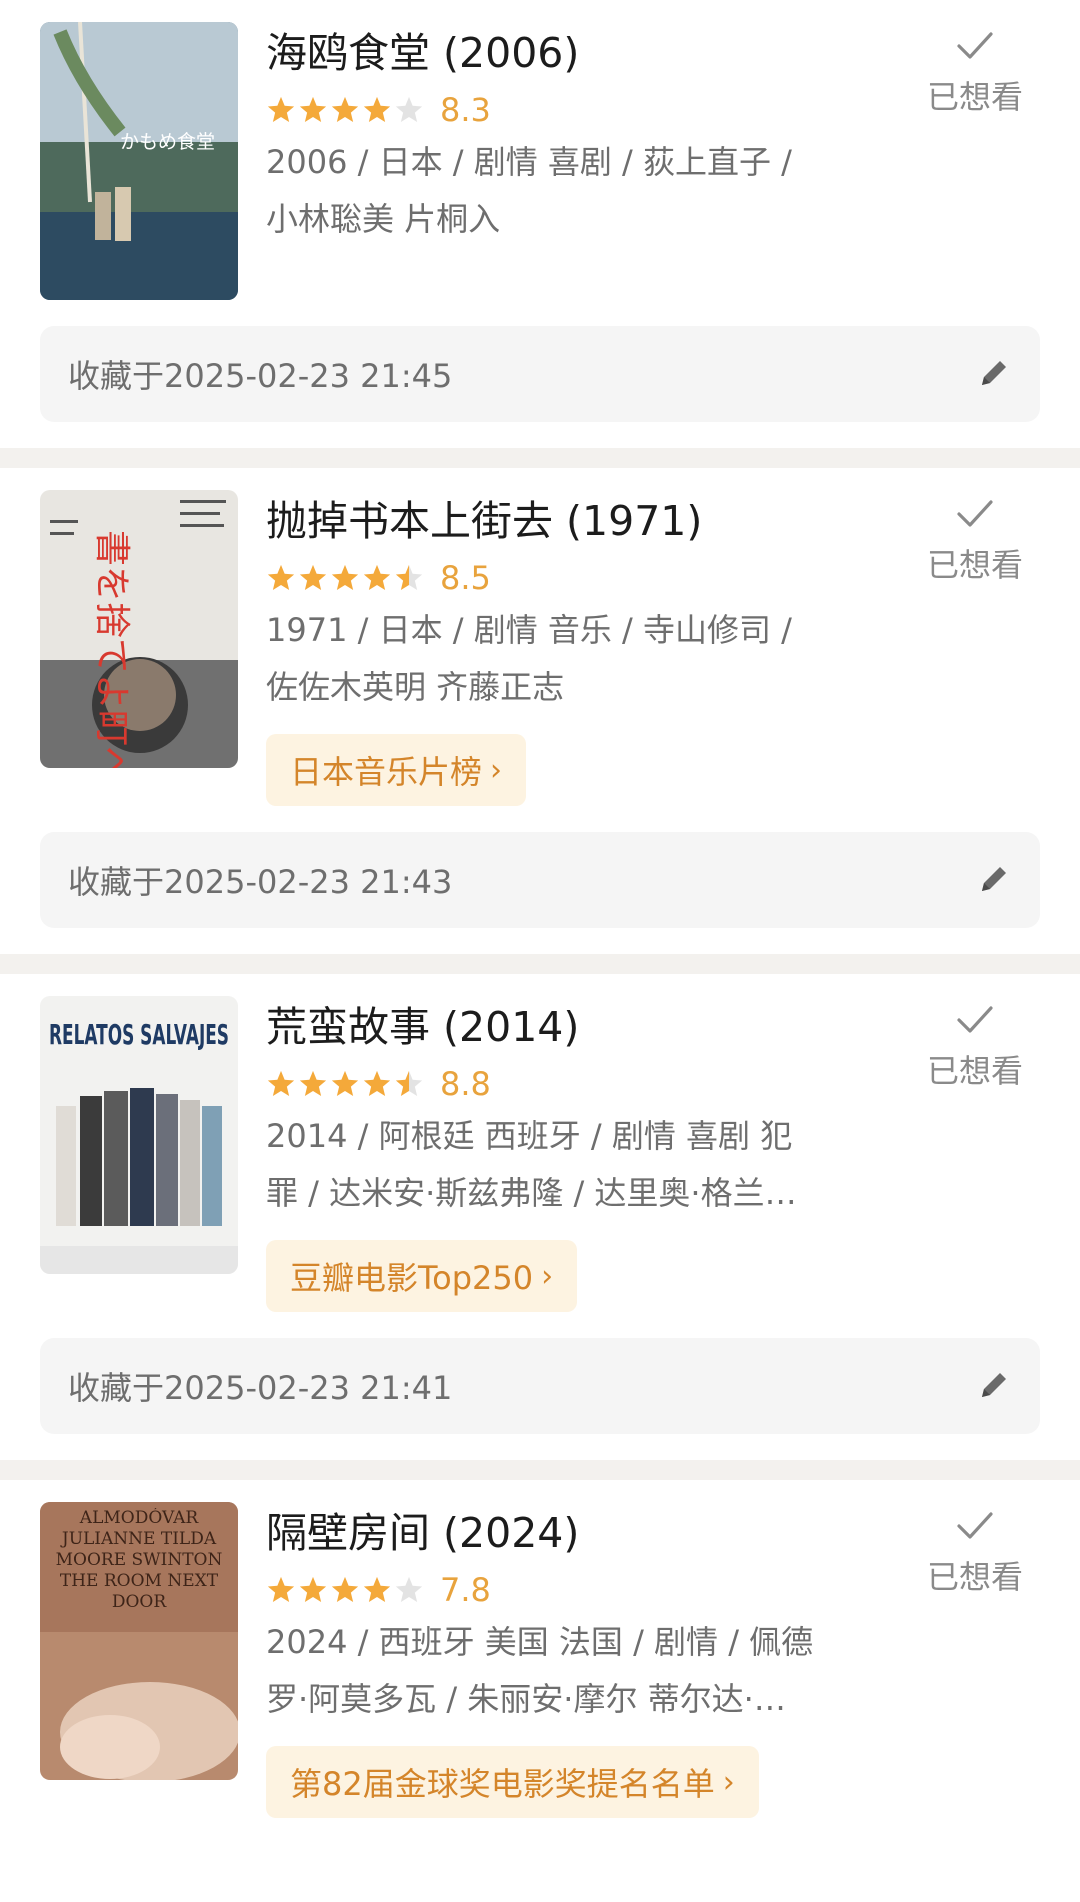 This screenshot has width=1080, height=1902. What do you see at coordinates (576, 1533) in the screenshot?
I see `movie-title: 隔壁房间 (2024)` at bounding box center [576, 1533].